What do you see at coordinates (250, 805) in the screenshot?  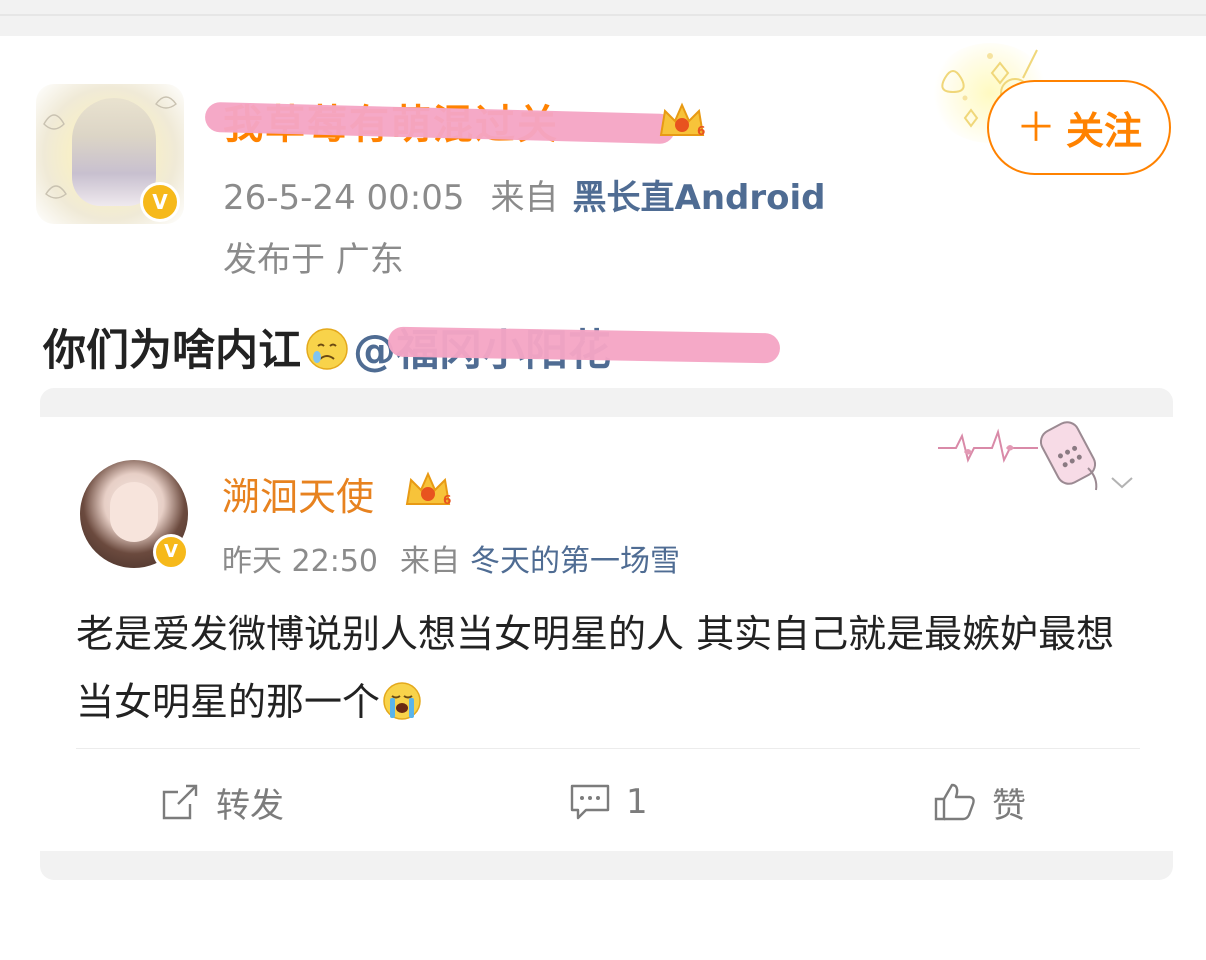 I see `repost-label: 转发` at bounding box center [250, 805].